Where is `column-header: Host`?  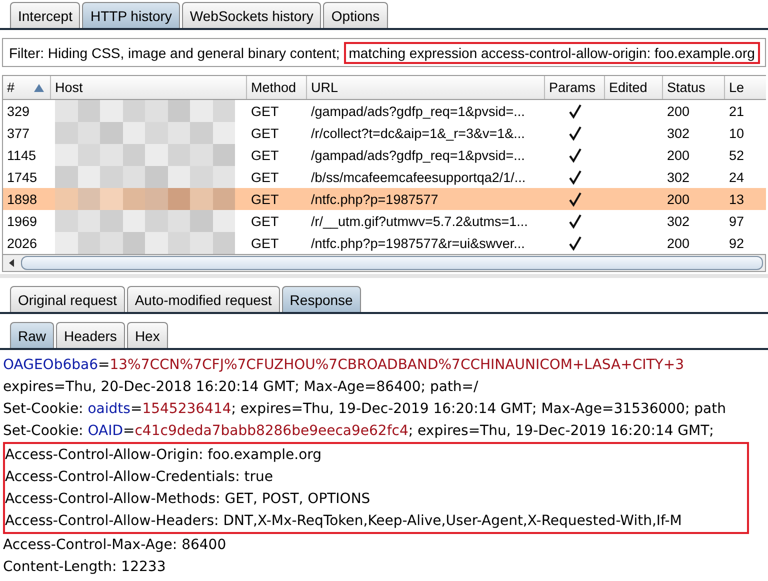
column-header: Host is located at coordinates (149, 87).